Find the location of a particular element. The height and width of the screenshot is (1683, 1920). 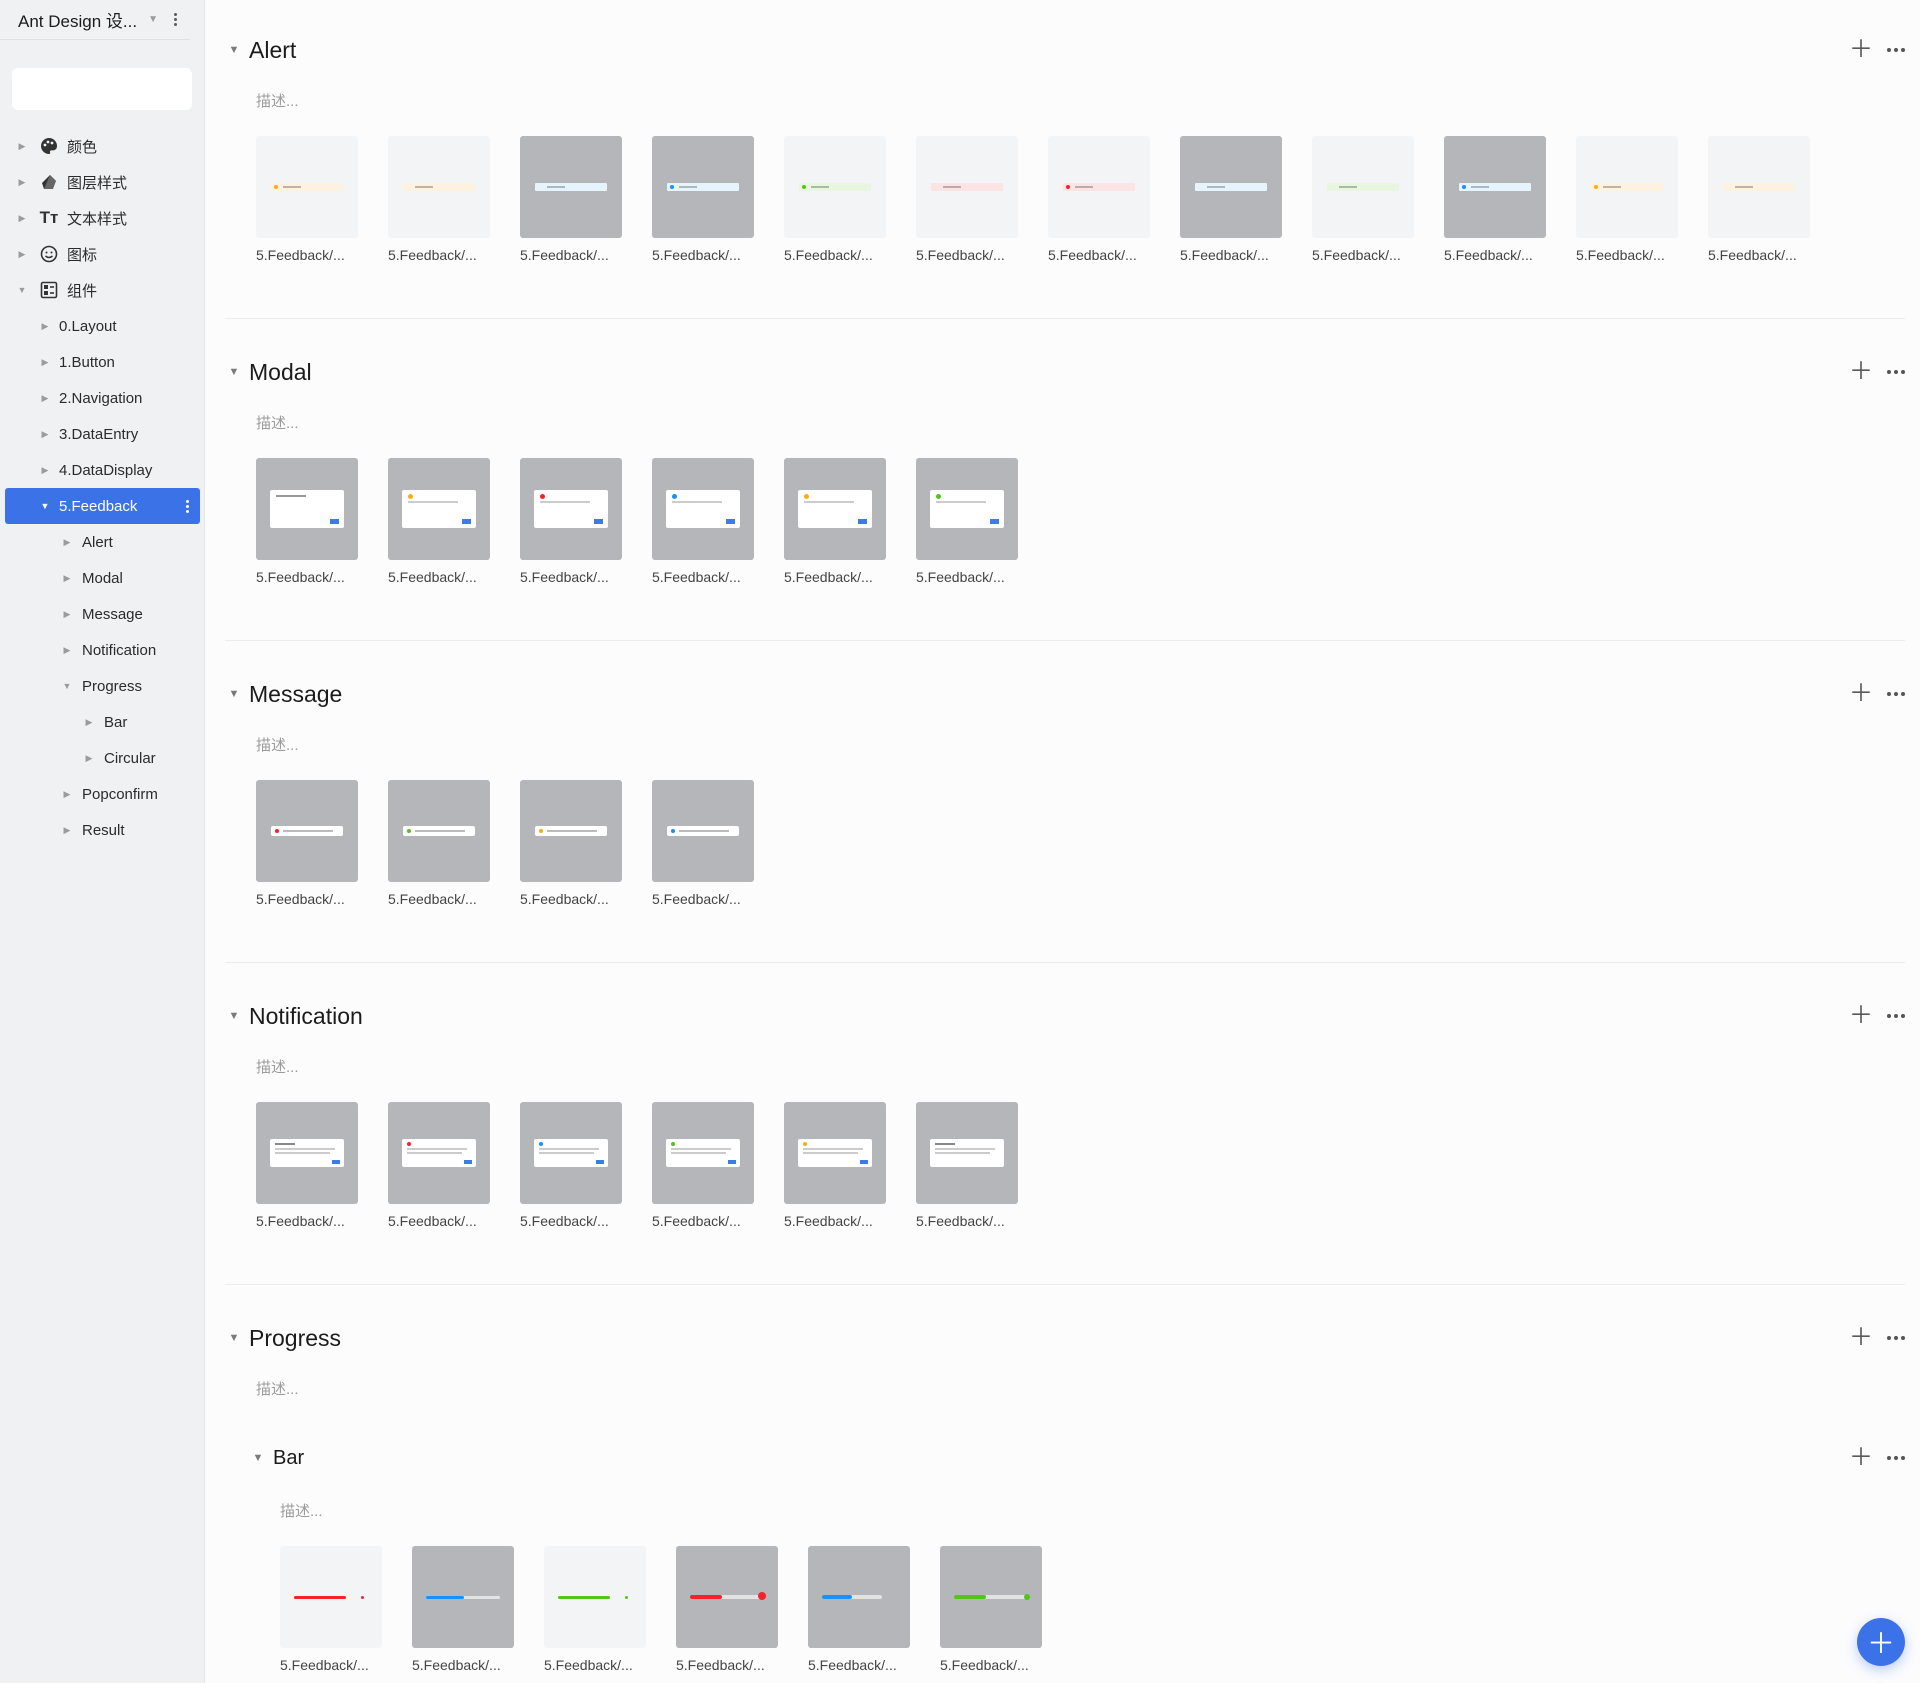

project-header: Ant Design 设... ▼ is located at coordinates (95, 20).